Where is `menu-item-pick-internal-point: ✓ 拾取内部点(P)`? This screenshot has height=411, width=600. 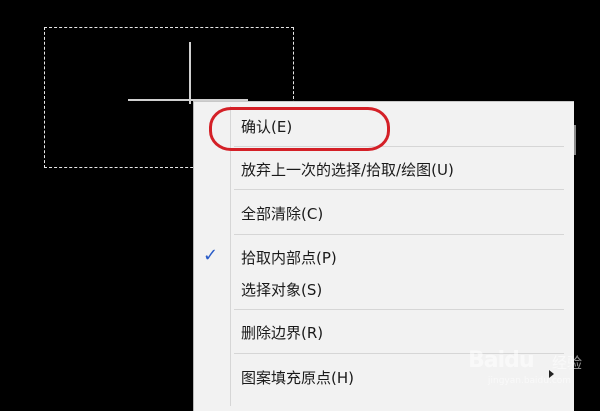 menu-item-pick-internal-point: ✓ 拾取内部点(P) is located at coordinates (383, 256).